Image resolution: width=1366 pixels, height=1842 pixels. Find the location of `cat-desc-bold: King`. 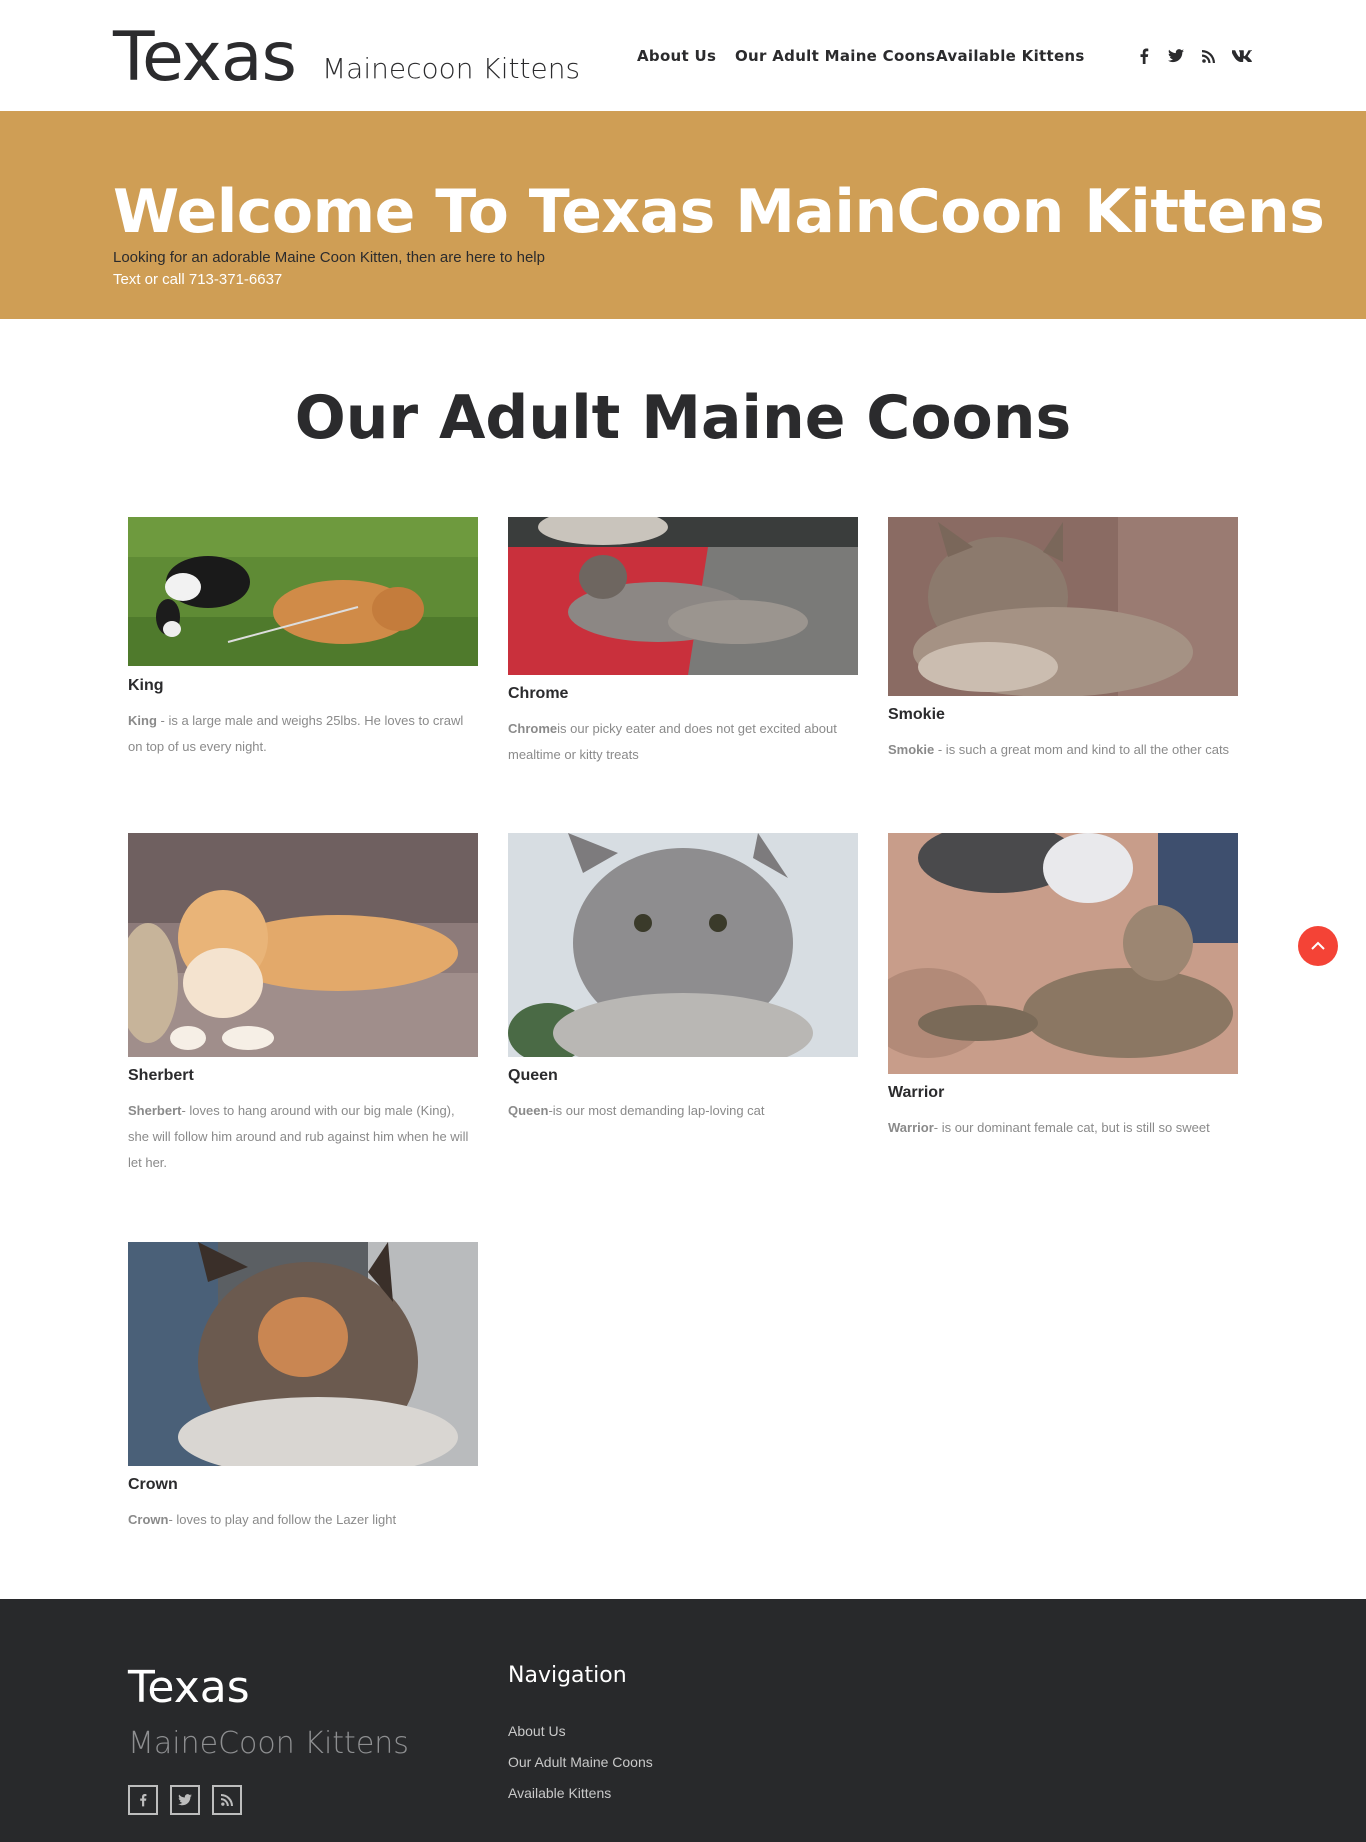

cat-desc-bold: King is located at coordinates (142, 720).